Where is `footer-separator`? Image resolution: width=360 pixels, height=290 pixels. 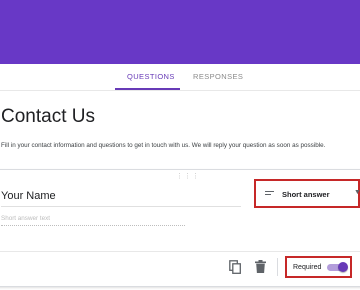
footer-separator is located at coordinates (277, 267).